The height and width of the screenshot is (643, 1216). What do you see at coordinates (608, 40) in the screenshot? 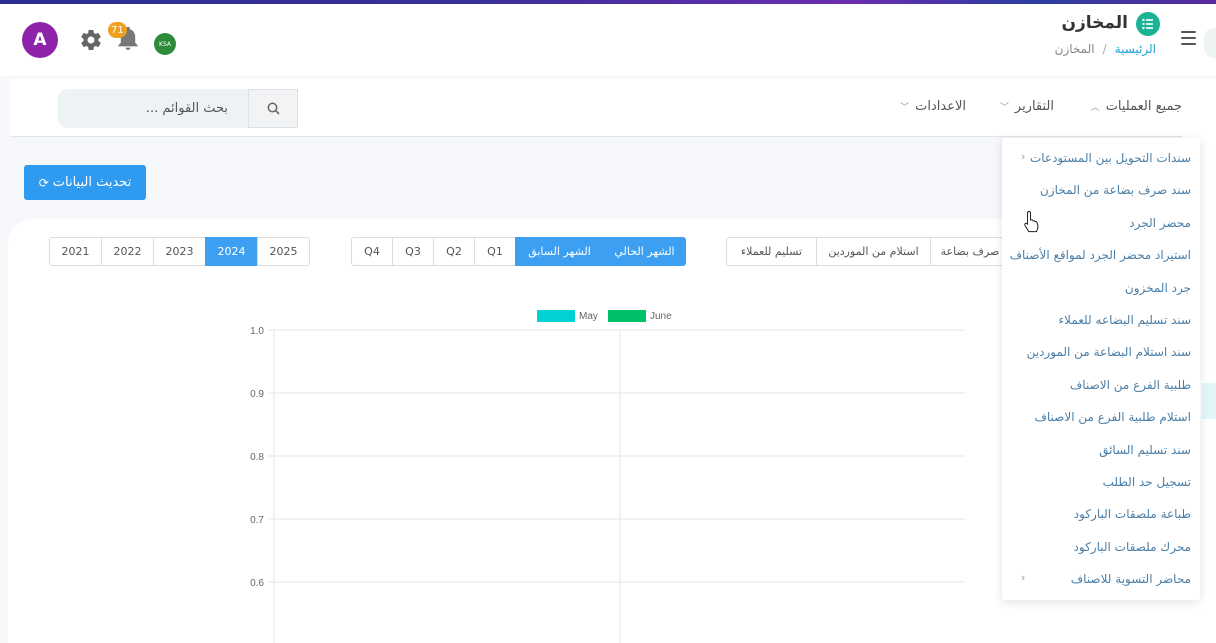
I see `header: المخازن الرئيسية / المخازن A 71 KSA` at bounding box center [608, 40].